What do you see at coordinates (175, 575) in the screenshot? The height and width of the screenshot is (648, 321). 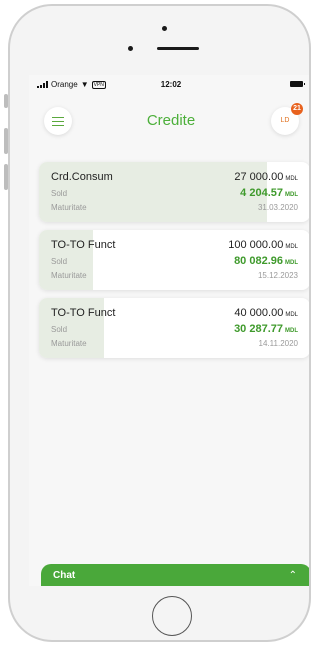 I see `chat-bar: Chat ⌃` at bounding box center [175, 575].